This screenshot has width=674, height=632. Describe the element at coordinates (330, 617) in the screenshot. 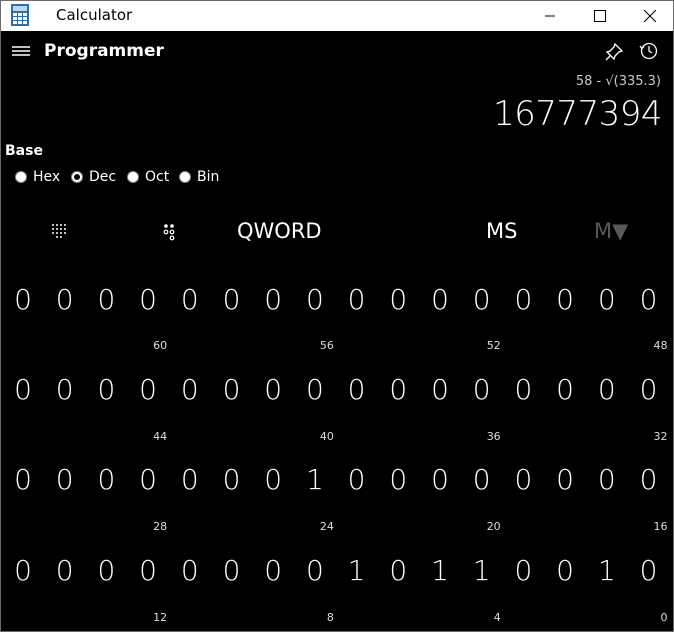

I see `bit-index-label: 8` at that location.